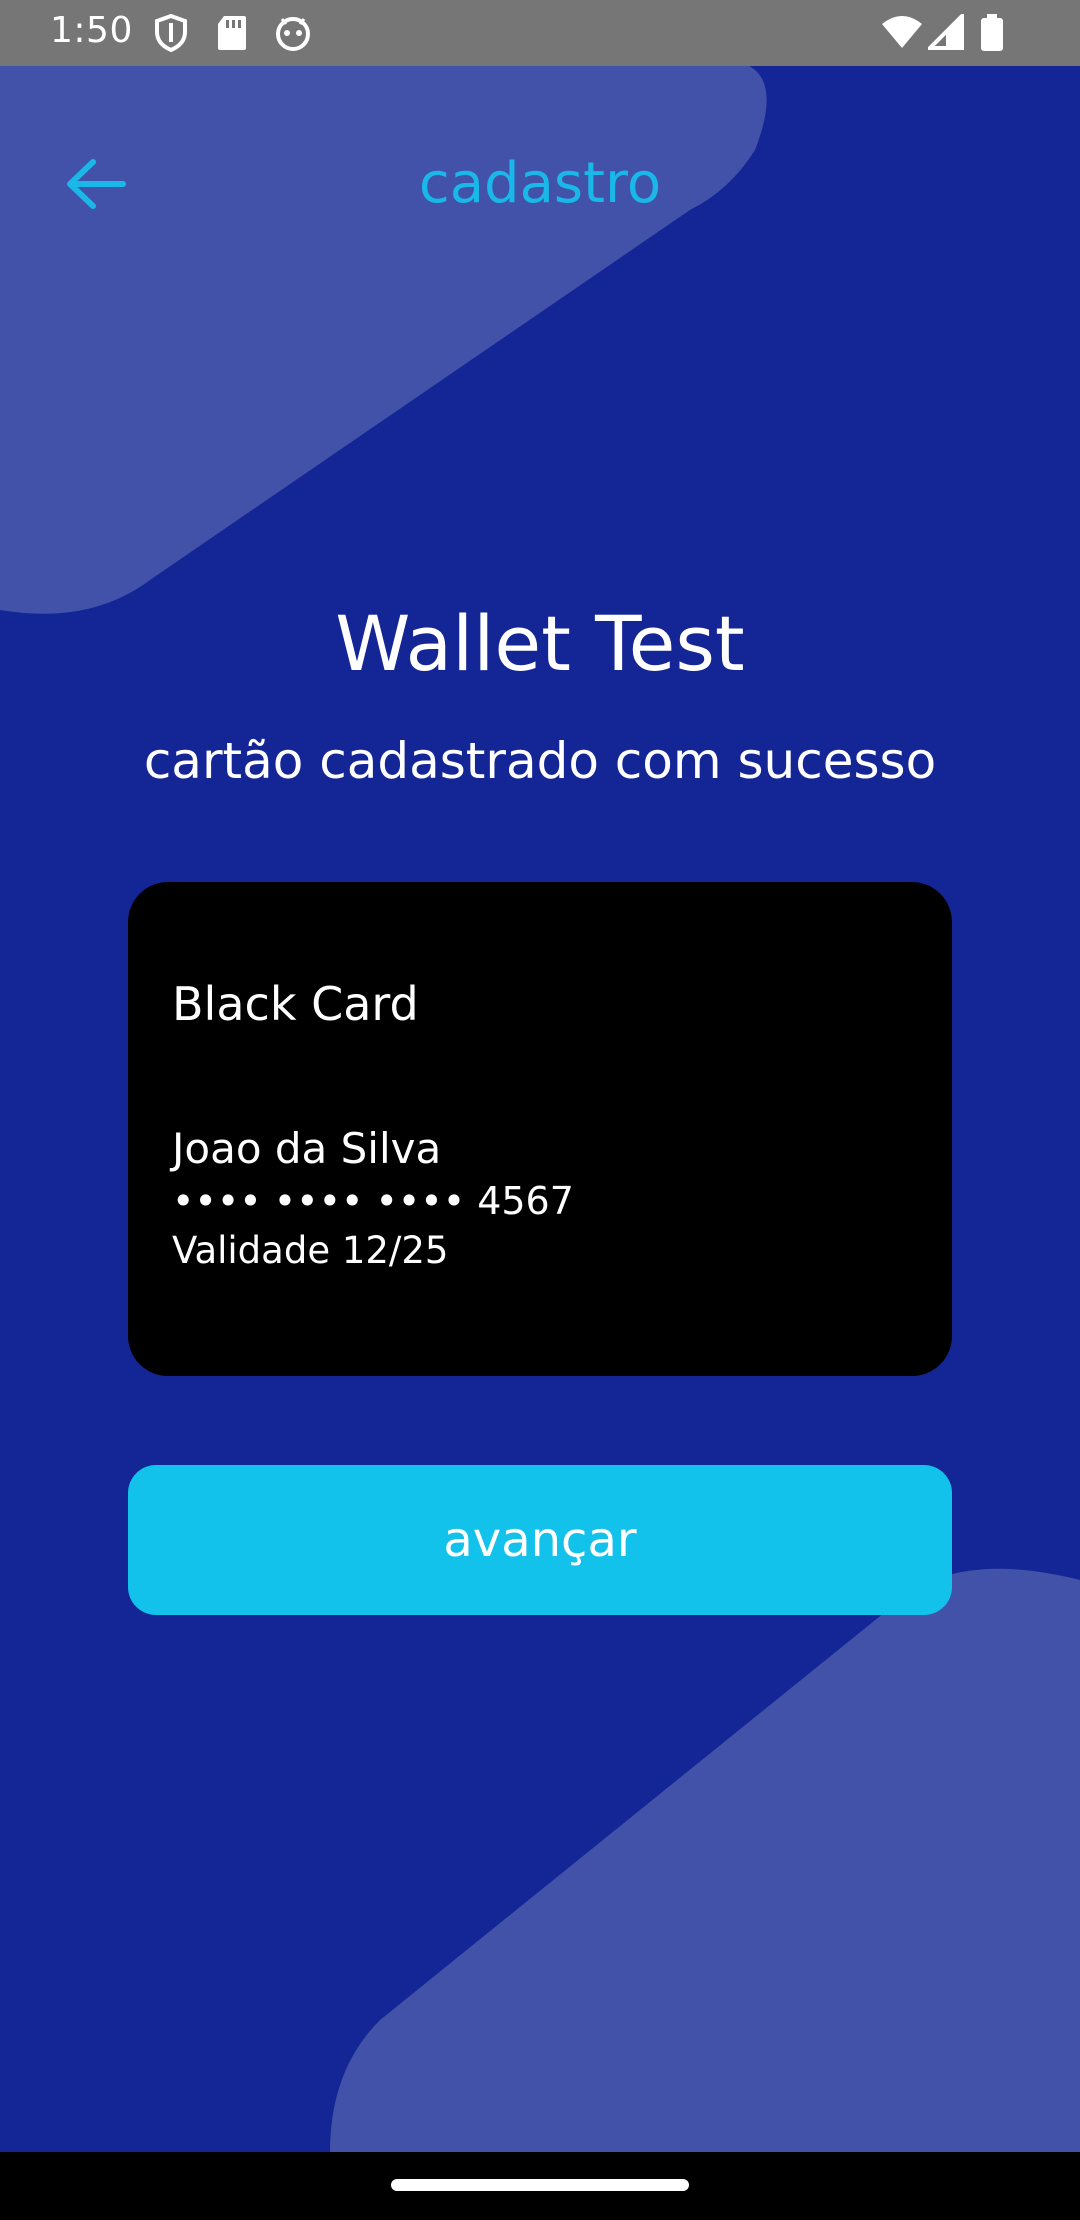  I want to click on app-title: Wallet Test, so click(540, 643).